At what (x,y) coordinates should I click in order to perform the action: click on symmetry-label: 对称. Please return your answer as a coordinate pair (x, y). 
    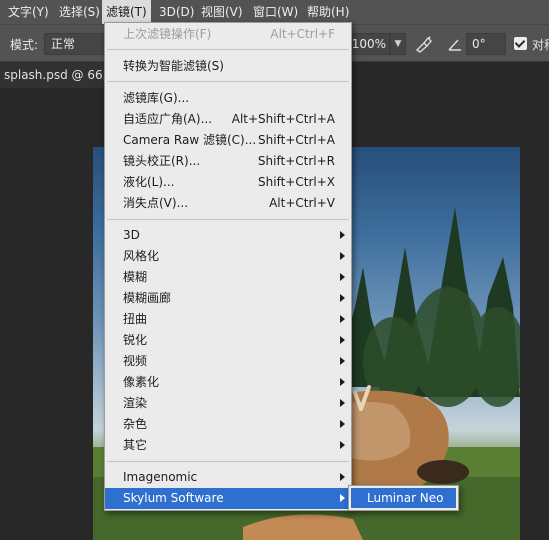
    Looking at the image, I should click on (540, 45).